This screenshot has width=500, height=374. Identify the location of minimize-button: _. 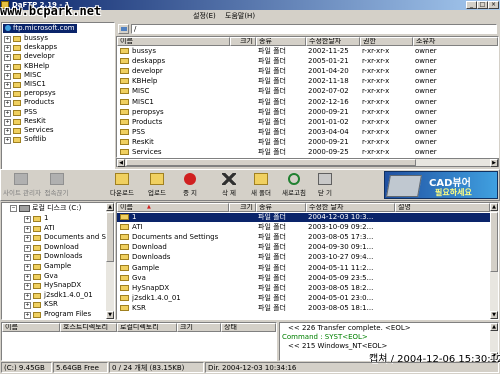
(471, 5).